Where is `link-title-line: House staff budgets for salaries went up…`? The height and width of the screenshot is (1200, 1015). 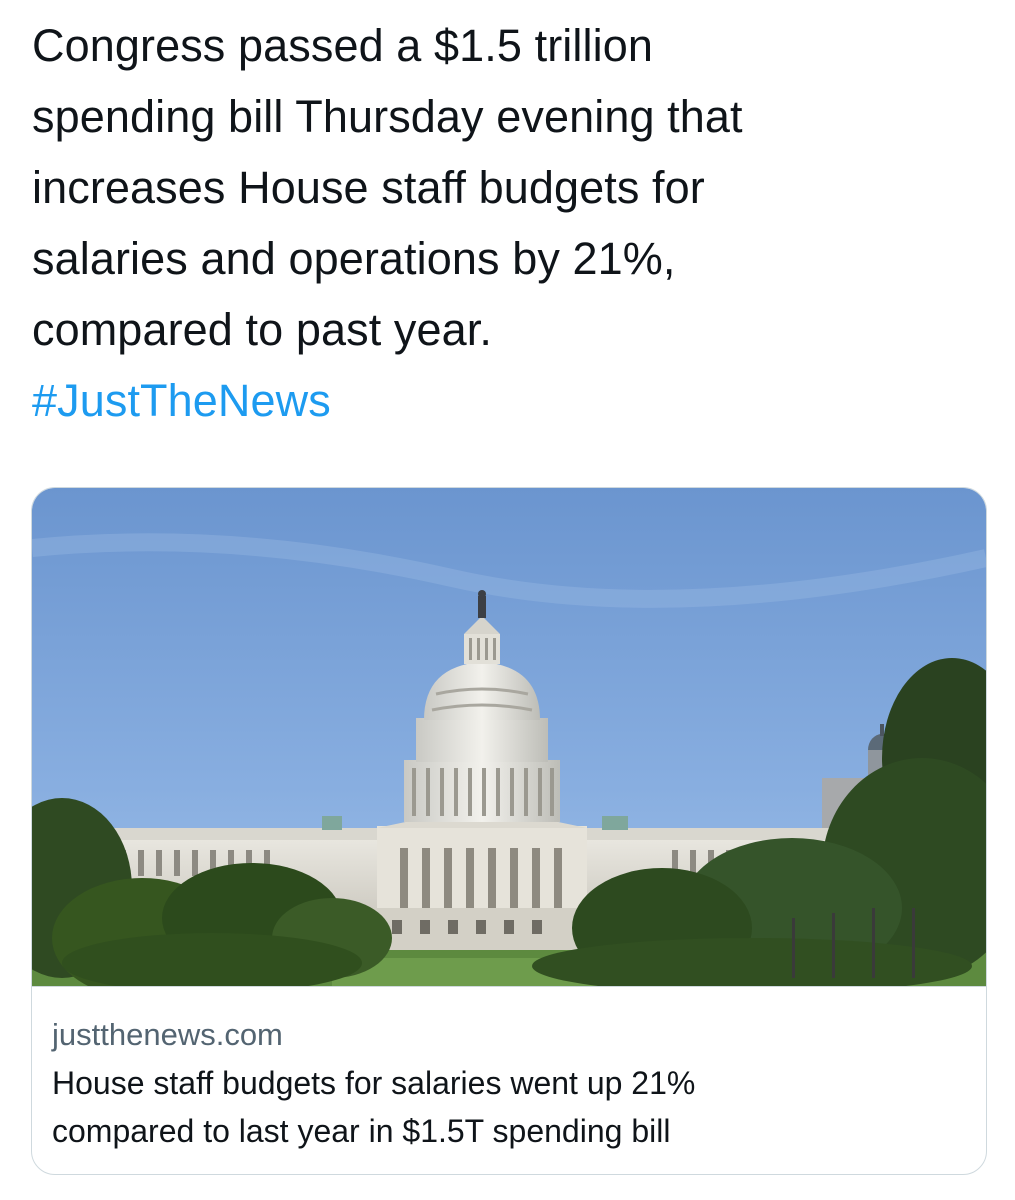 link-title-line: House staff budgets for salaries went up… is located at coordinates (374, 1083).